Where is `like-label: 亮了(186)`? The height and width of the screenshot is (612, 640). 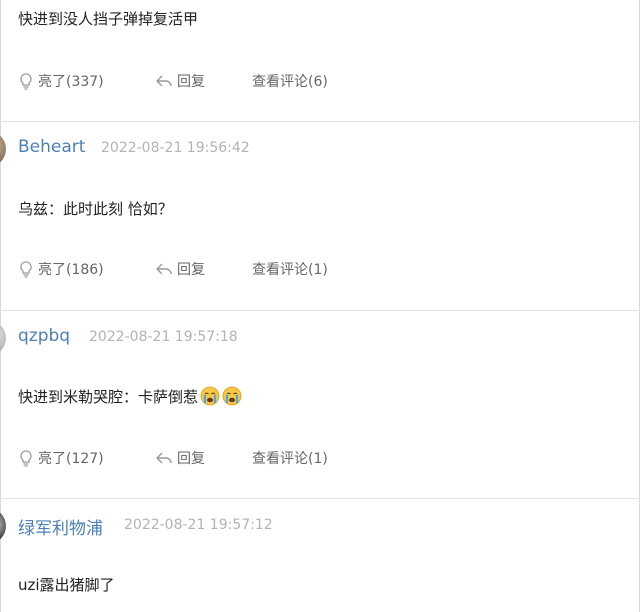 like-label: 亮了(186) is located at coordinates (71, 270).